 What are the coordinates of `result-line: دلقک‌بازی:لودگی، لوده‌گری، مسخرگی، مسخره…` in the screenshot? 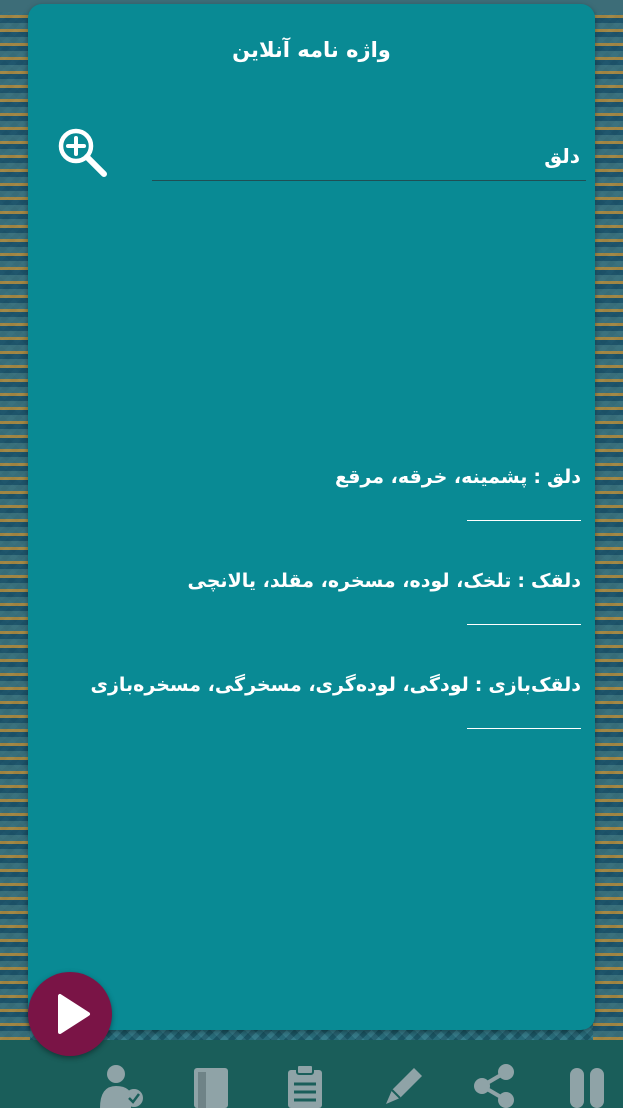 It's located at (334, 685).